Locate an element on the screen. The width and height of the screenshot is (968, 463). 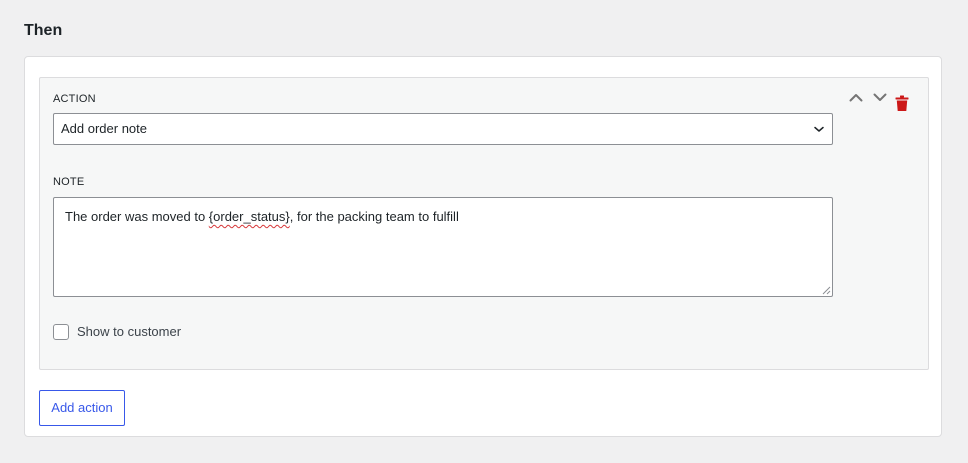
trash-icon is located at coordinates (902, 103).